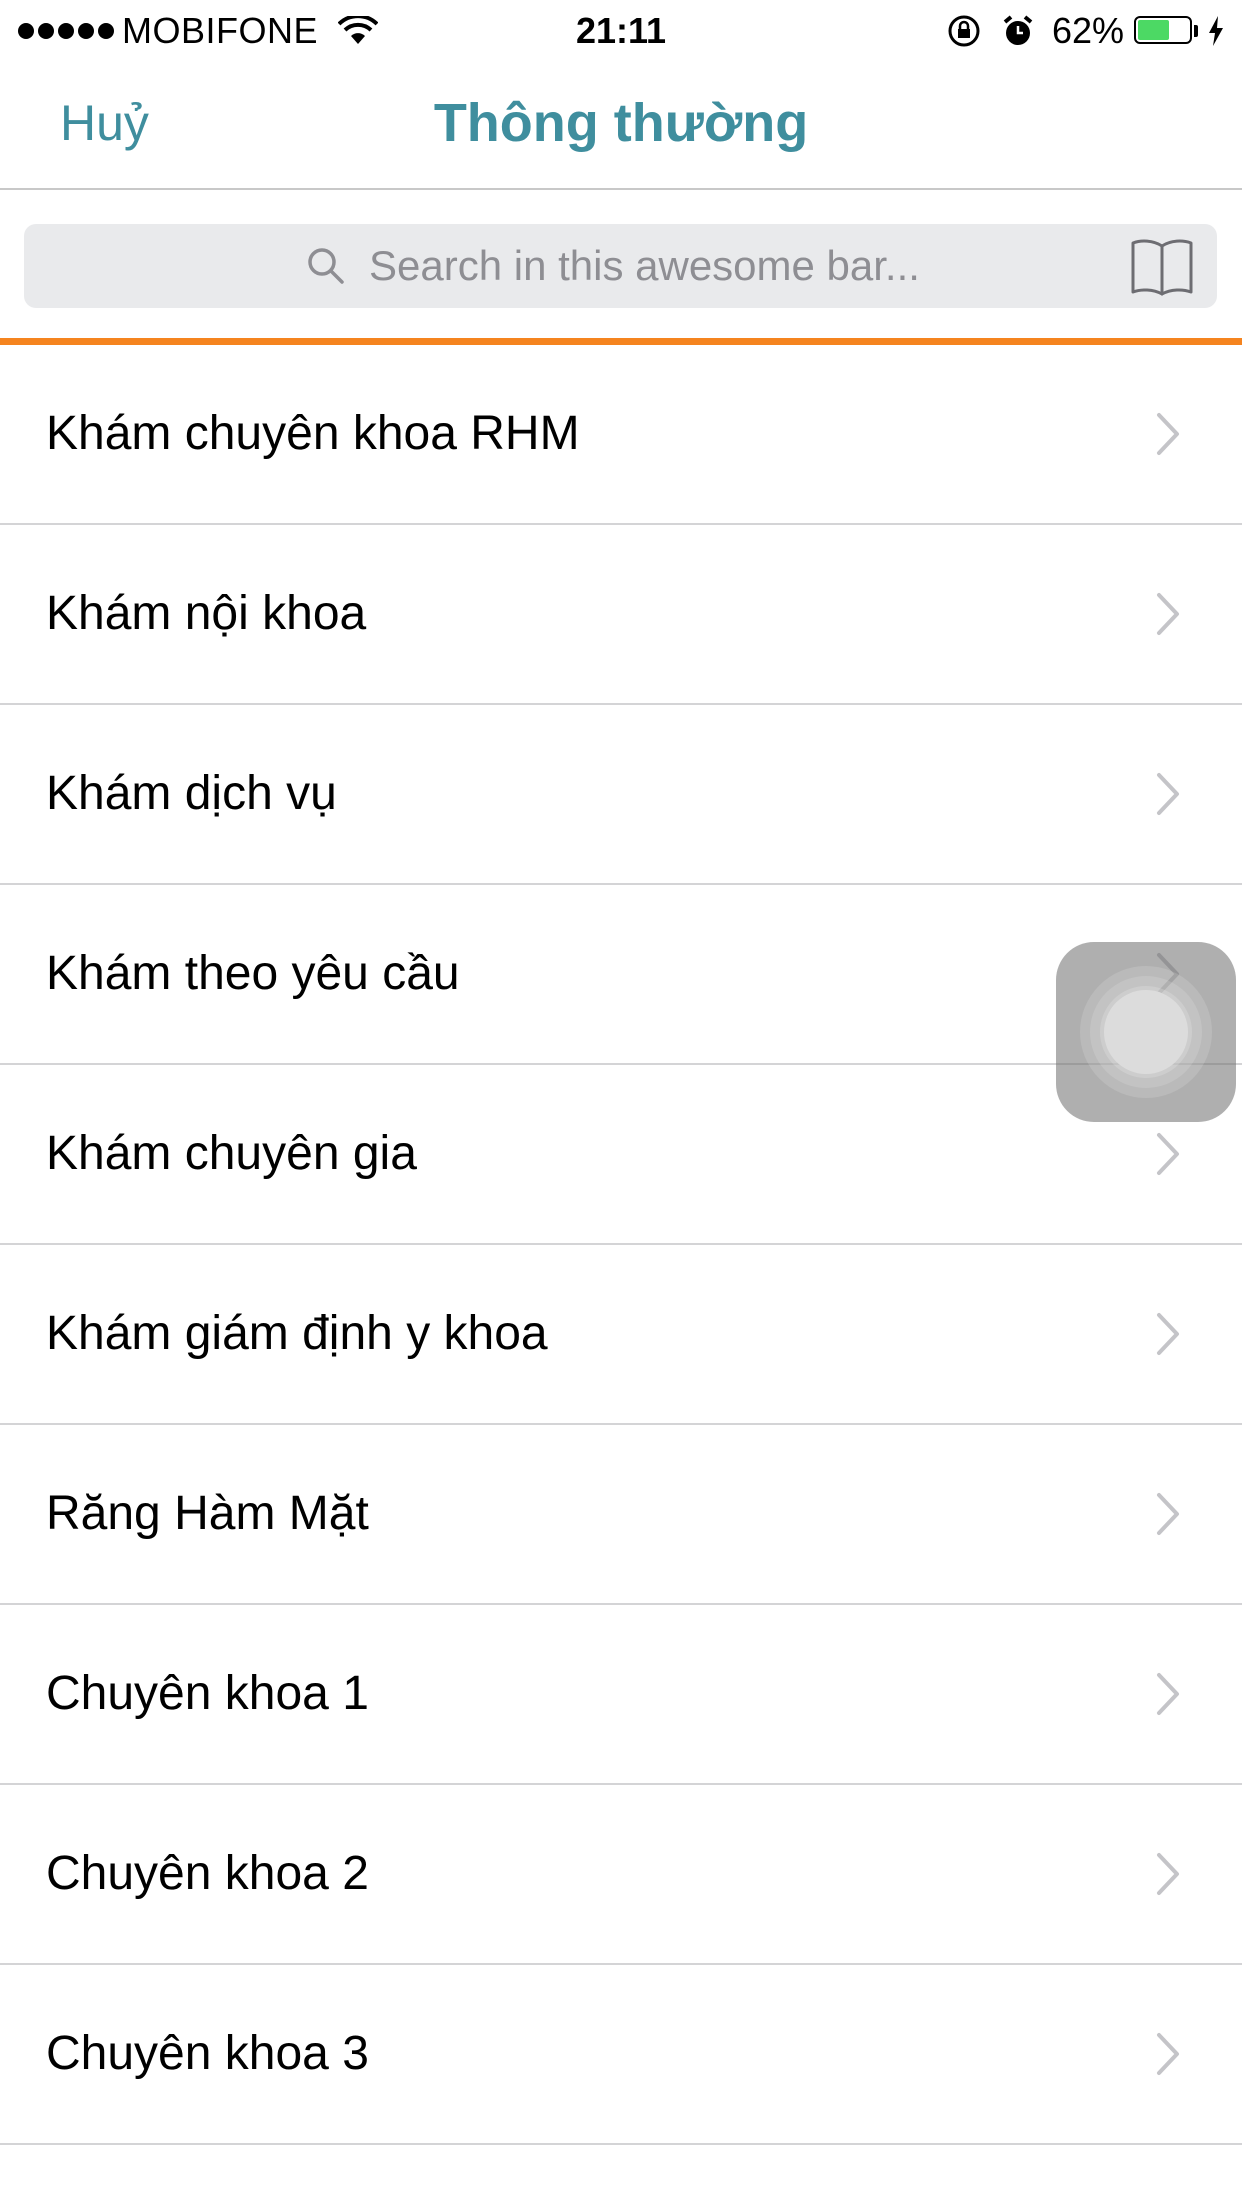 The image size is (1242, 2208). What do you see at coordinates (621, 1335) in the screenshot?
I see `list-item: Khám giám định y khoa` at bounding box center [621, 1335].